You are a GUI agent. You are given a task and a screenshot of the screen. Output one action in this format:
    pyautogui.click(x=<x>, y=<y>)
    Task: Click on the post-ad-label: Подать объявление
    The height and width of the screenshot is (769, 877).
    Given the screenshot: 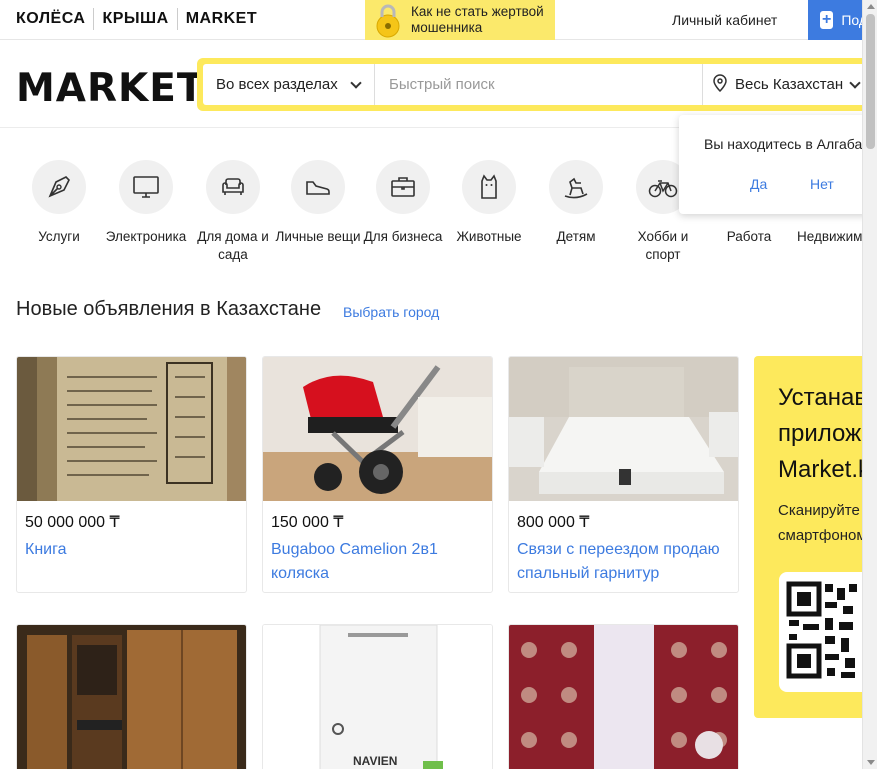 What is the action you would take?
    pyautogui.click(x=851, y=20)
    